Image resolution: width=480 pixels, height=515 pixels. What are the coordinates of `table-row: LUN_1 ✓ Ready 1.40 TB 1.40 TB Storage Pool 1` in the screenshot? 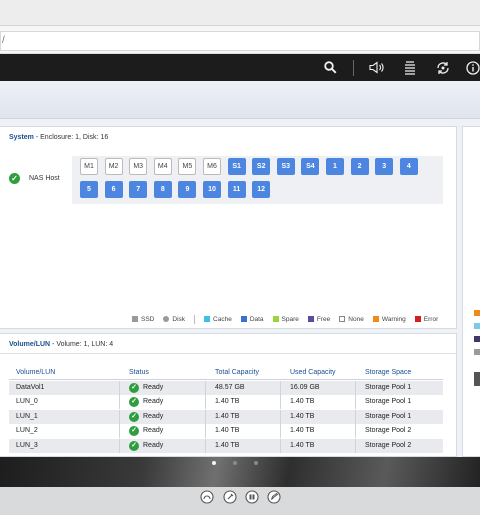 It's located at (226, 416).